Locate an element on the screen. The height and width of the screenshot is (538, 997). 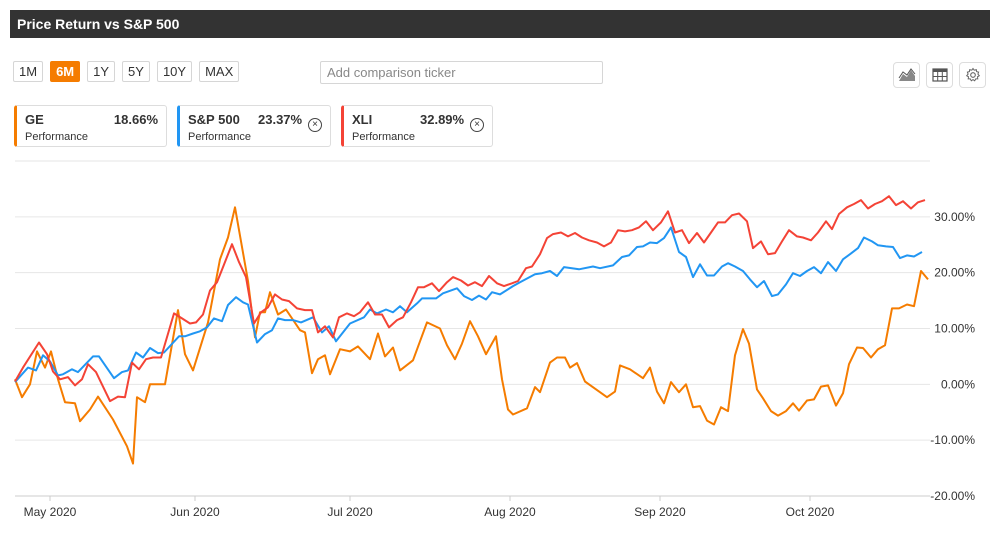
x-tick-label: Sep 2020 is located at coordinates (660, 512).